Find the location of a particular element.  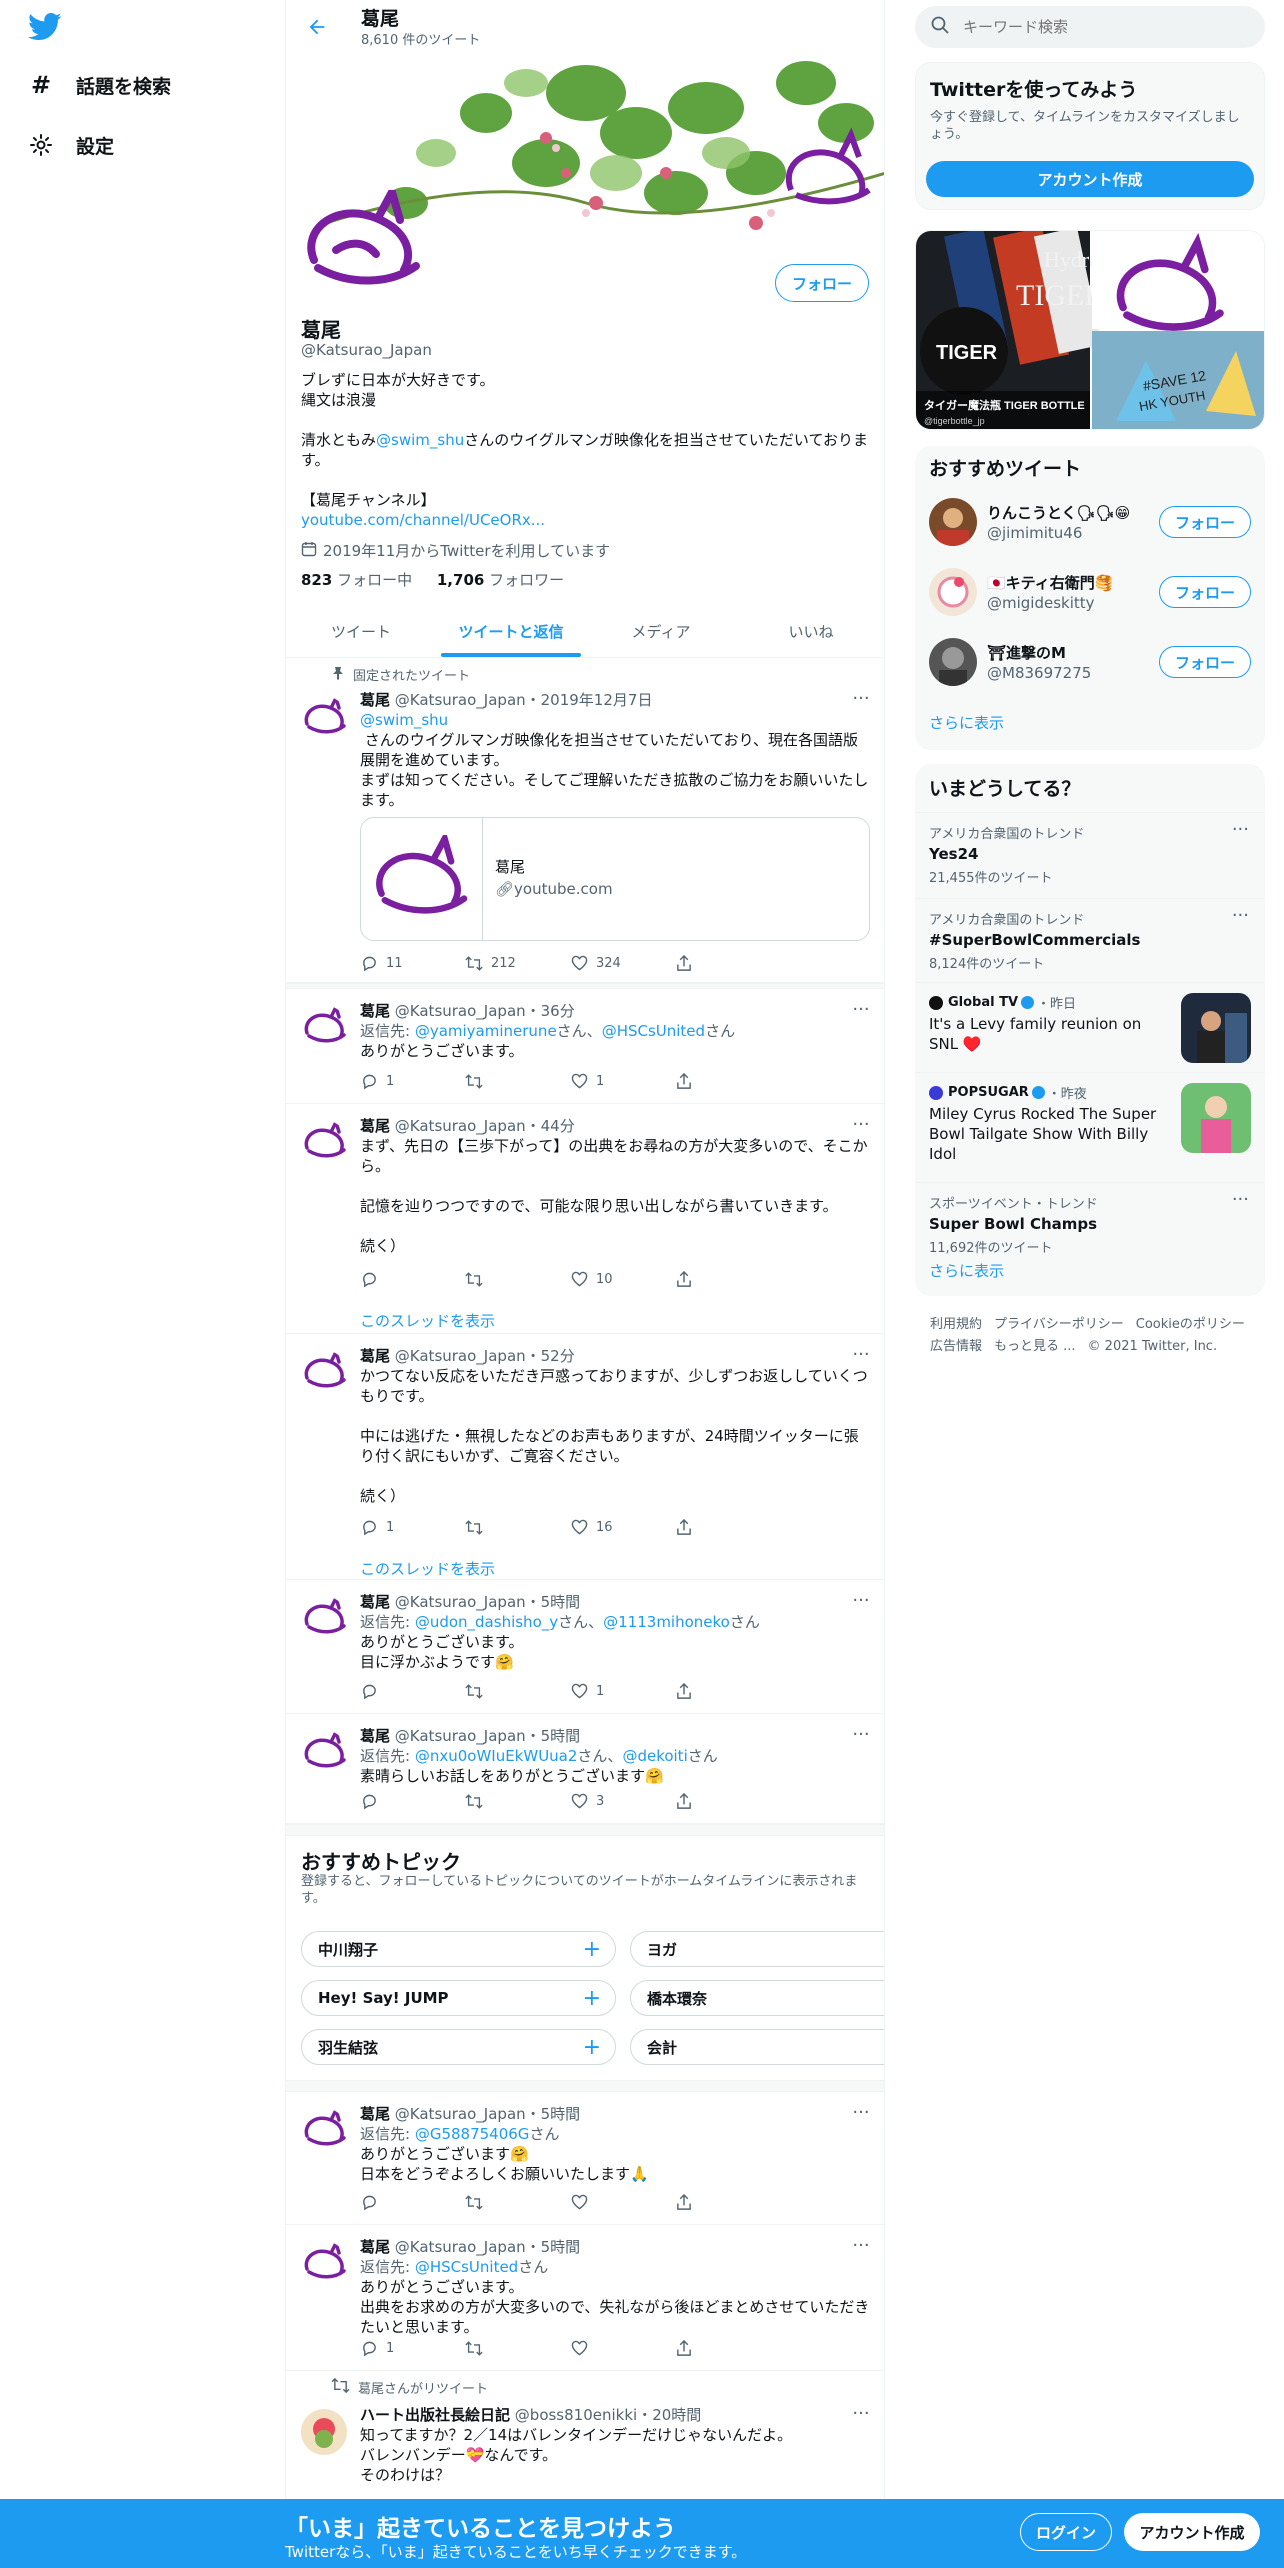

like-button: 16 is located at coordinates (622, 1527).